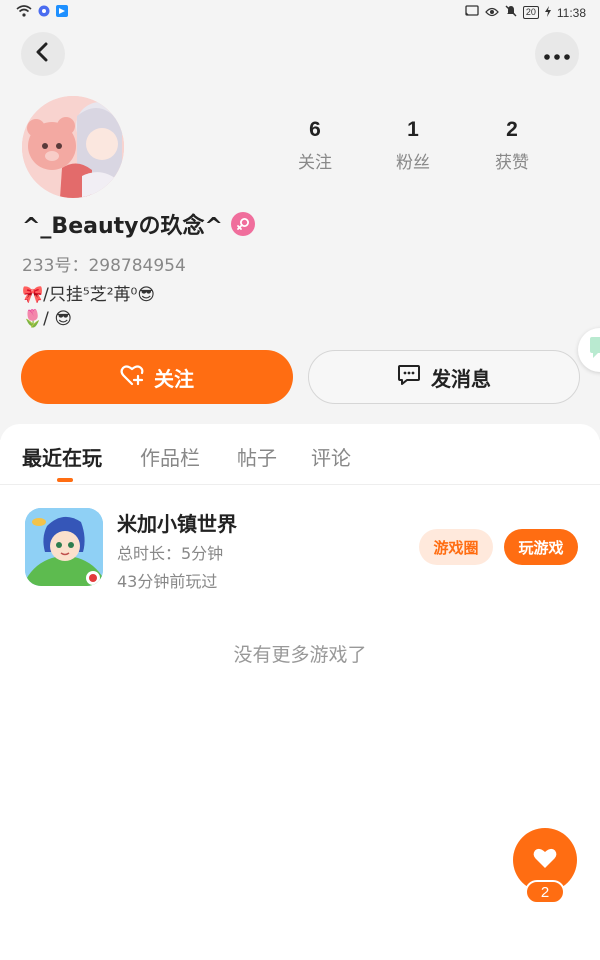 This screenshot has height=960, width=600. Describe the element at coordinates (300, 454) in the screenshot. I see `tab-bar: 最近在玩 作品栏 帖子 评论` at that location.